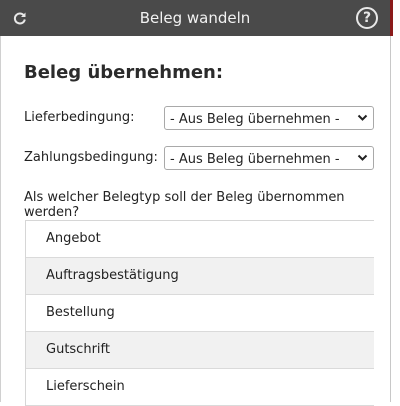 The width and height of the screenshot is (400, 406). I want to click on doc-type-item-angebot: Angebot, so click(200, 239).